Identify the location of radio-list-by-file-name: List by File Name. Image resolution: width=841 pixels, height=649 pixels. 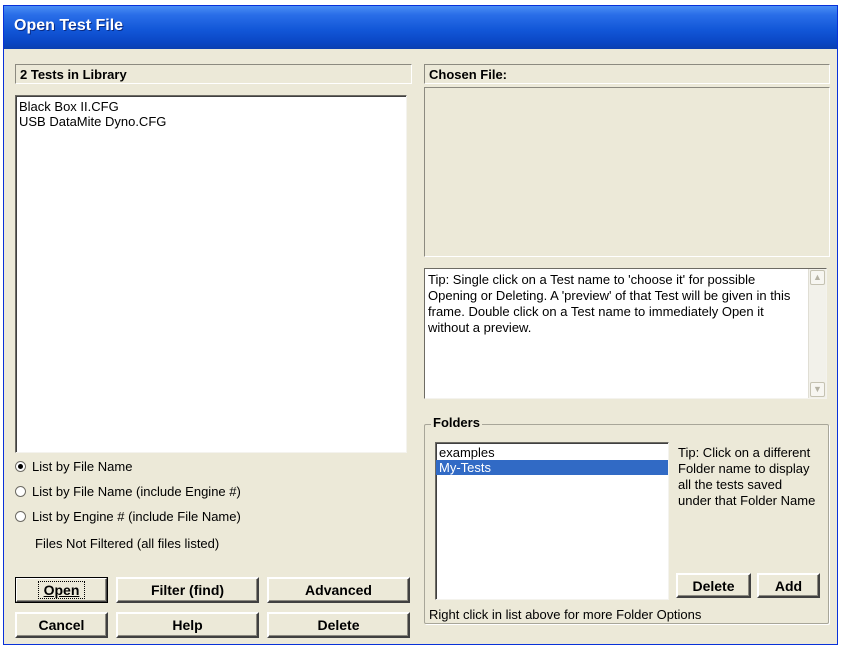
(73, 466).